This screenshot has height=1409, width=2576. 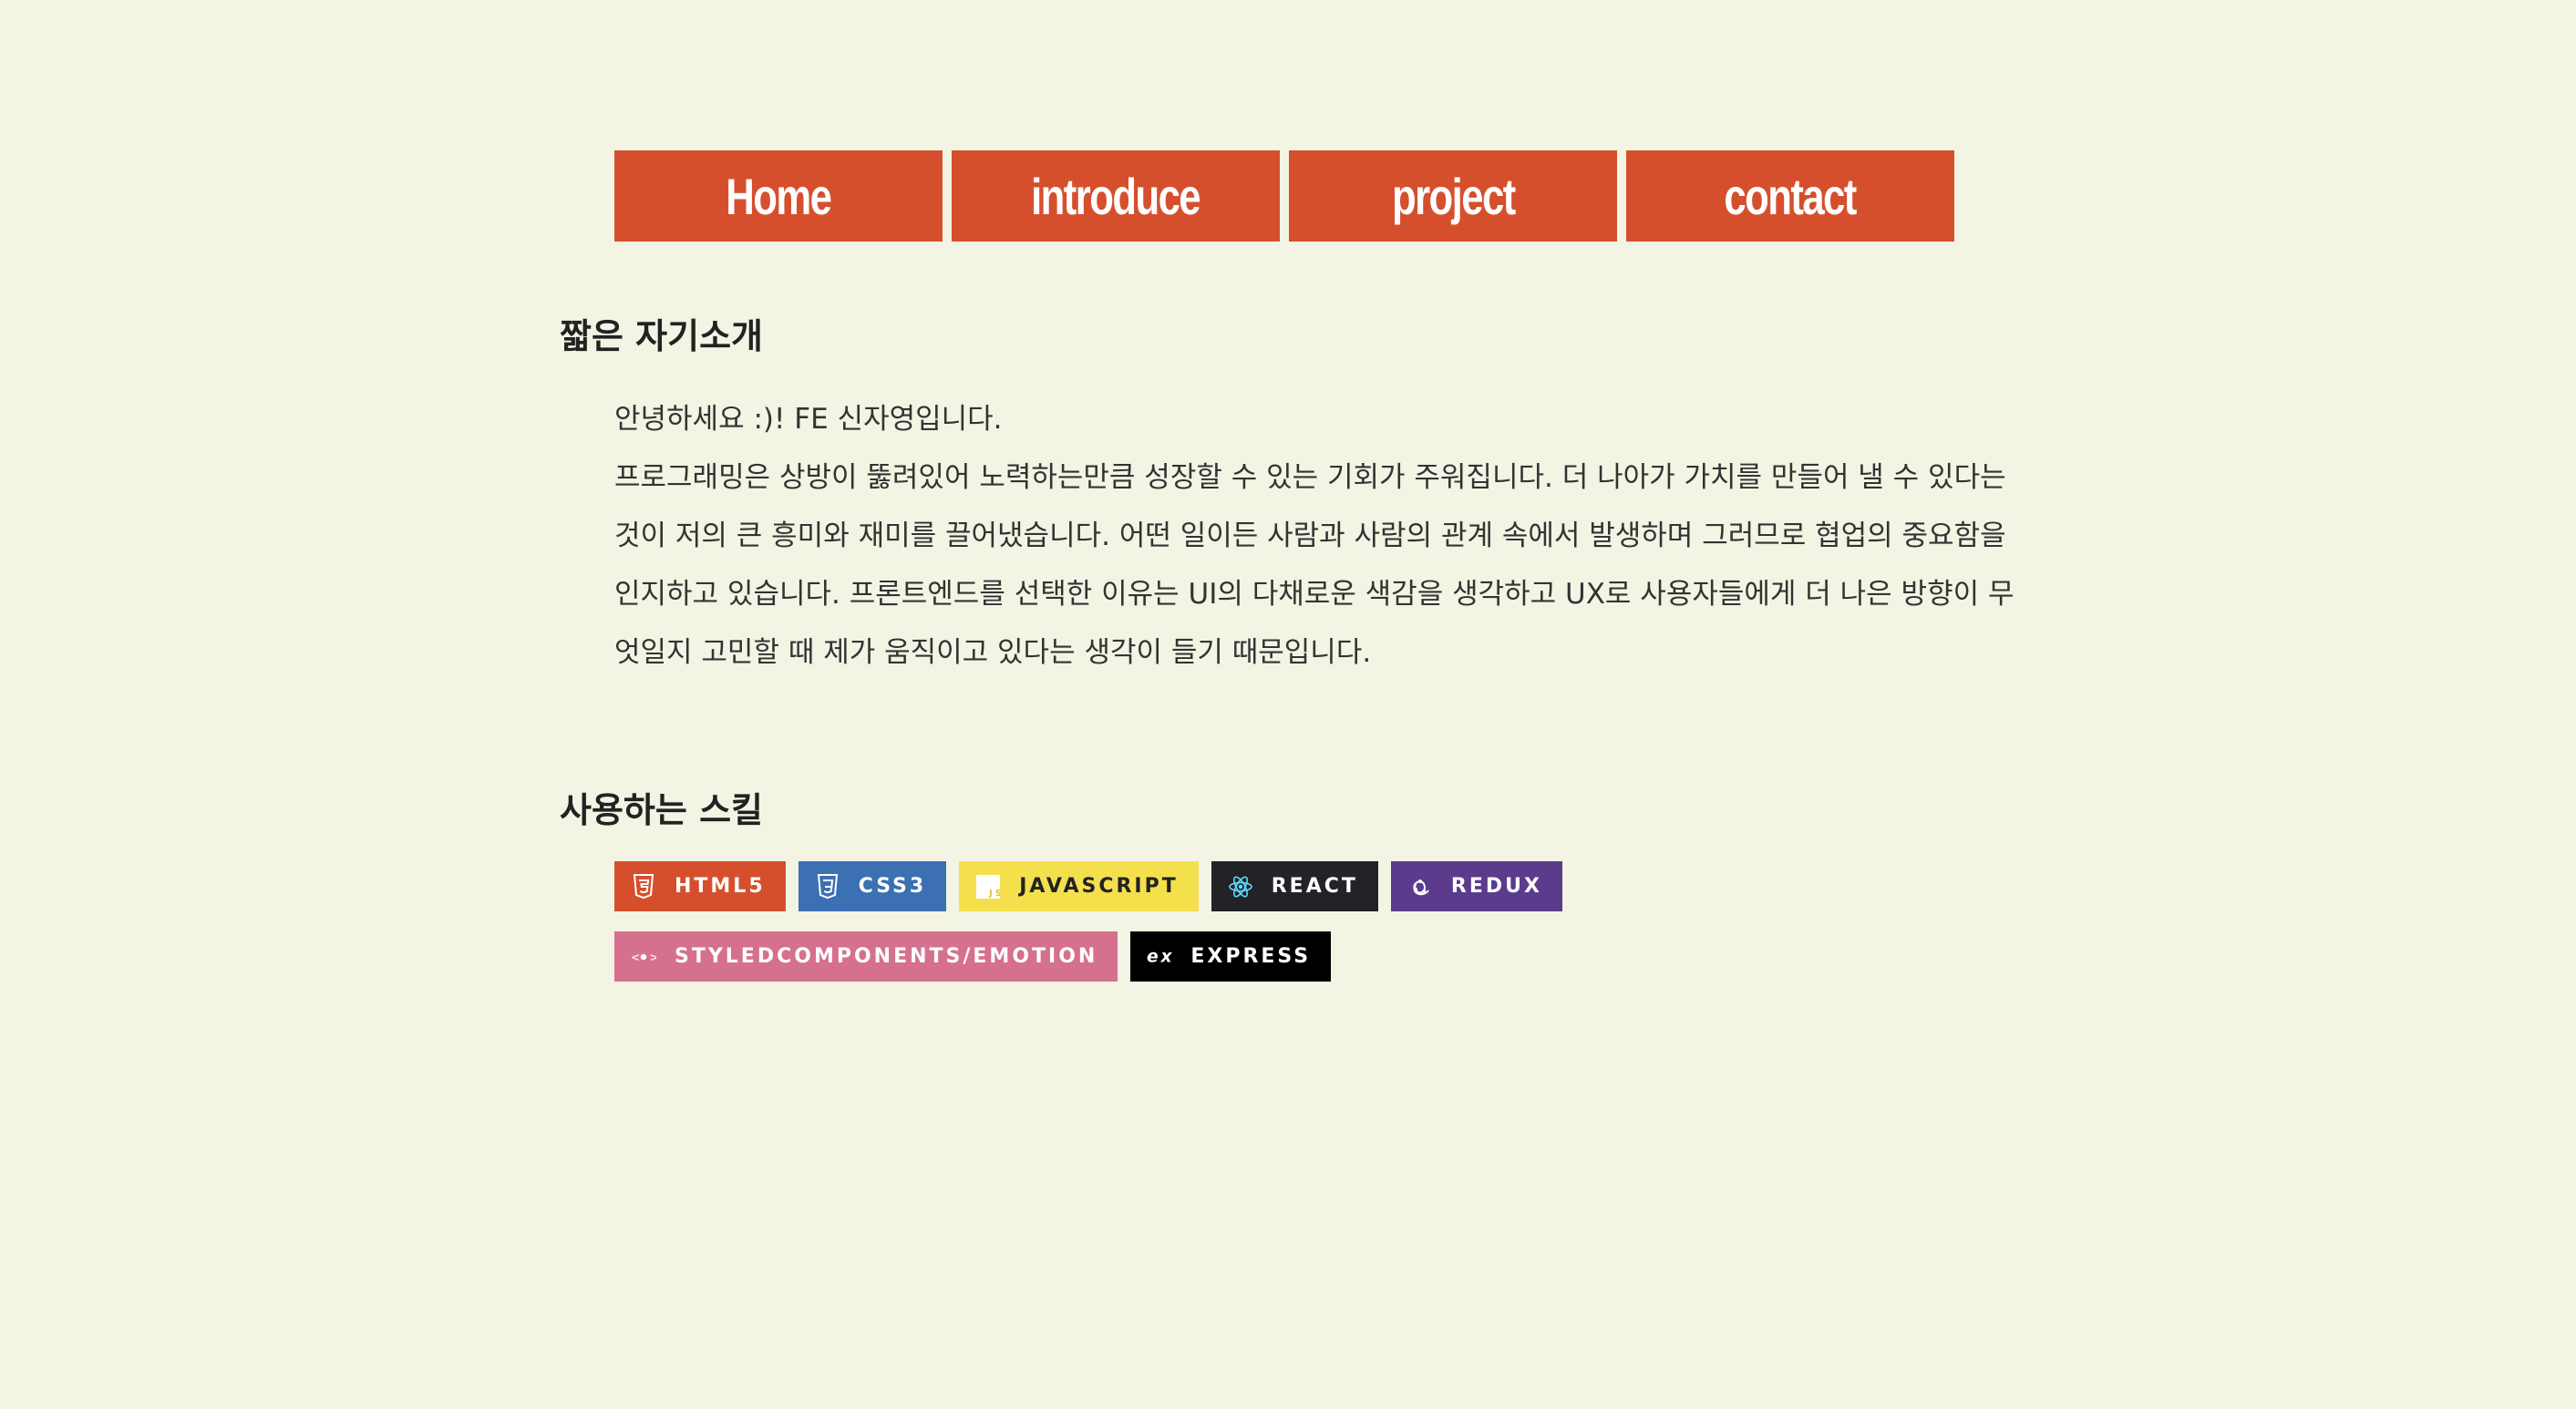 I want to click on express-icon: ex, so click(x=1159, y=957).